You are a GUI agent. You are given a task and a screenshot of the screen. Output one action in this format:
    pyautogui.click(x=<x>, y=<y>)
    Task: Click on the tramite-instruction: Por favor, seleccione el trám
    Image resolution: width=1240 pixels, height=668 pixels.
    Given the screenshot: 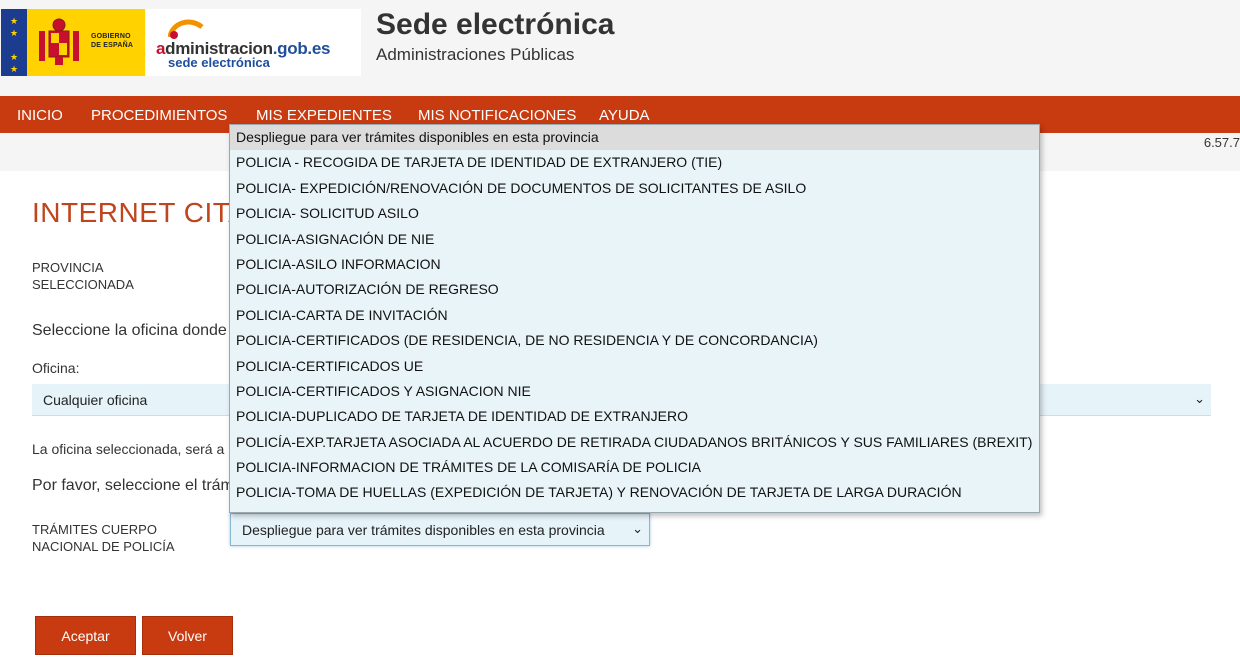 What is the action you would take?
    pyautogui.click(x=133, y=485)
    